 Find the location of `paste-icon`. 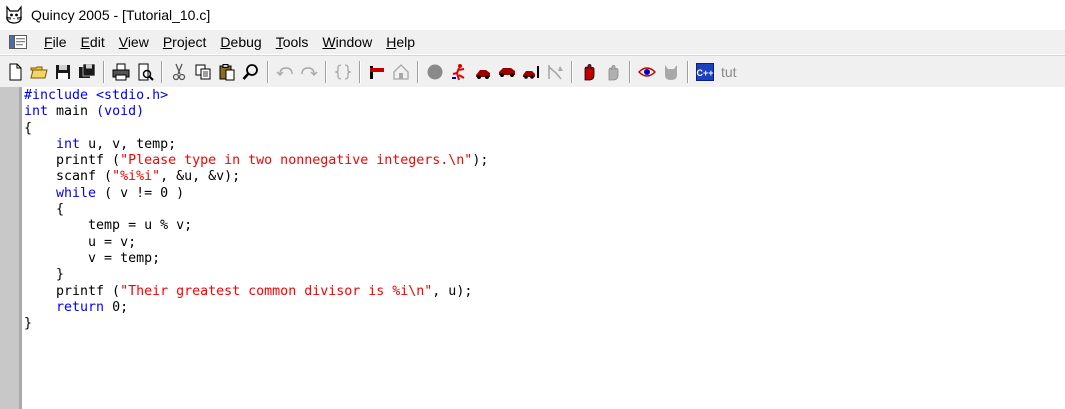

paste-icon is located at coordinates (227, 72).